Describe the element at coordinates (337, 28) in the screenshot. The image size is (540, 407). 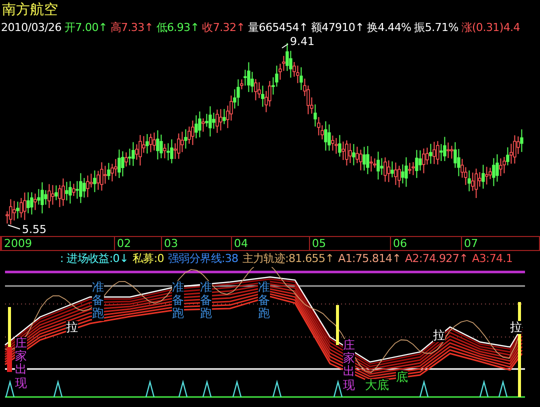
I see `quote-item: 额47910↑` at that location.